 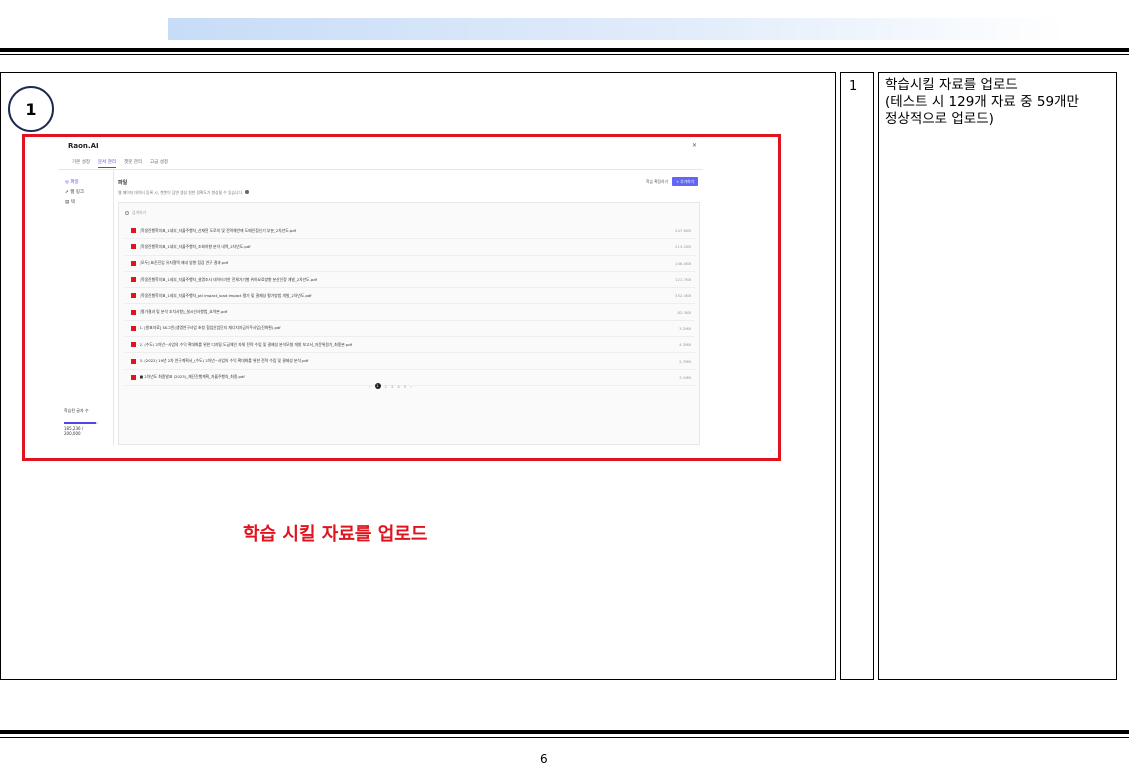 I want to click on header-rule, so click(x=564, y=50).